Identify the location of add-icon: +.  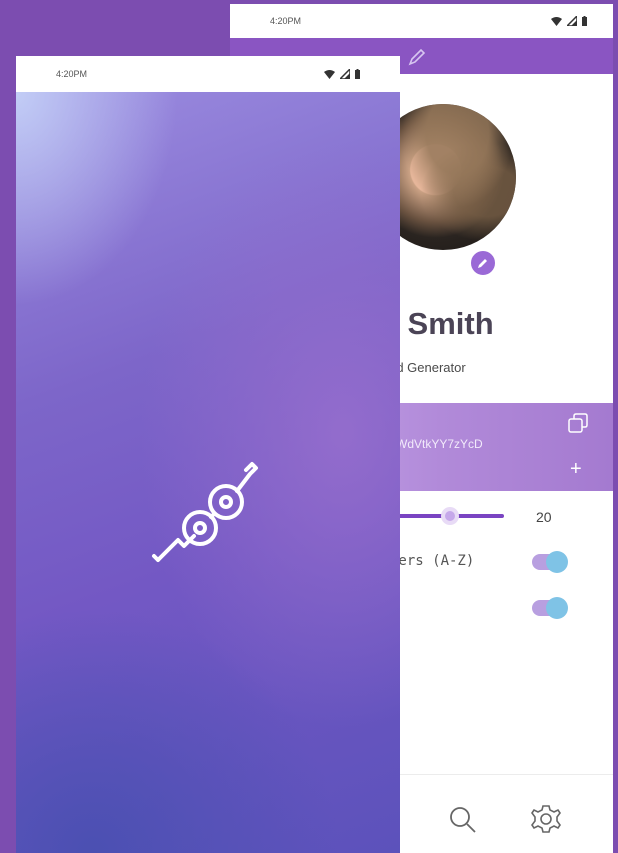
(576, 469).